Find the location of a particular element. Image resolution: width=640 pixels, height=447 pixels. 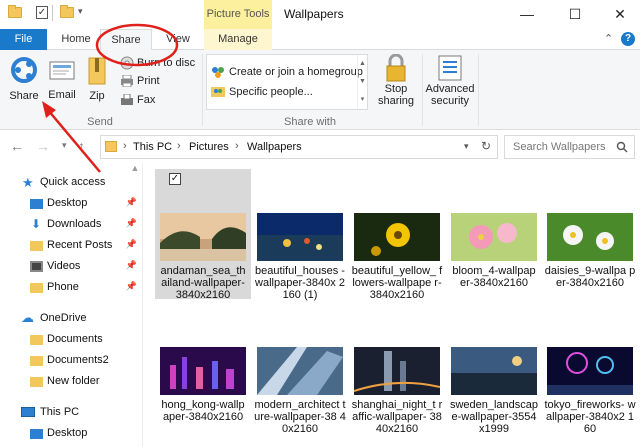

address-dropdown-icon: ▾ is located at coordinates (466, 146).